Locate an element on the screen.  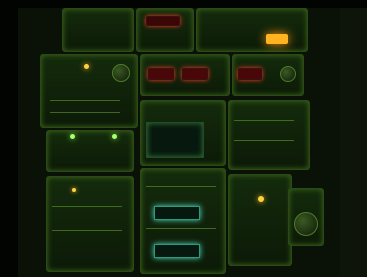
right-lower-panel is located at coordinates (260, 220).